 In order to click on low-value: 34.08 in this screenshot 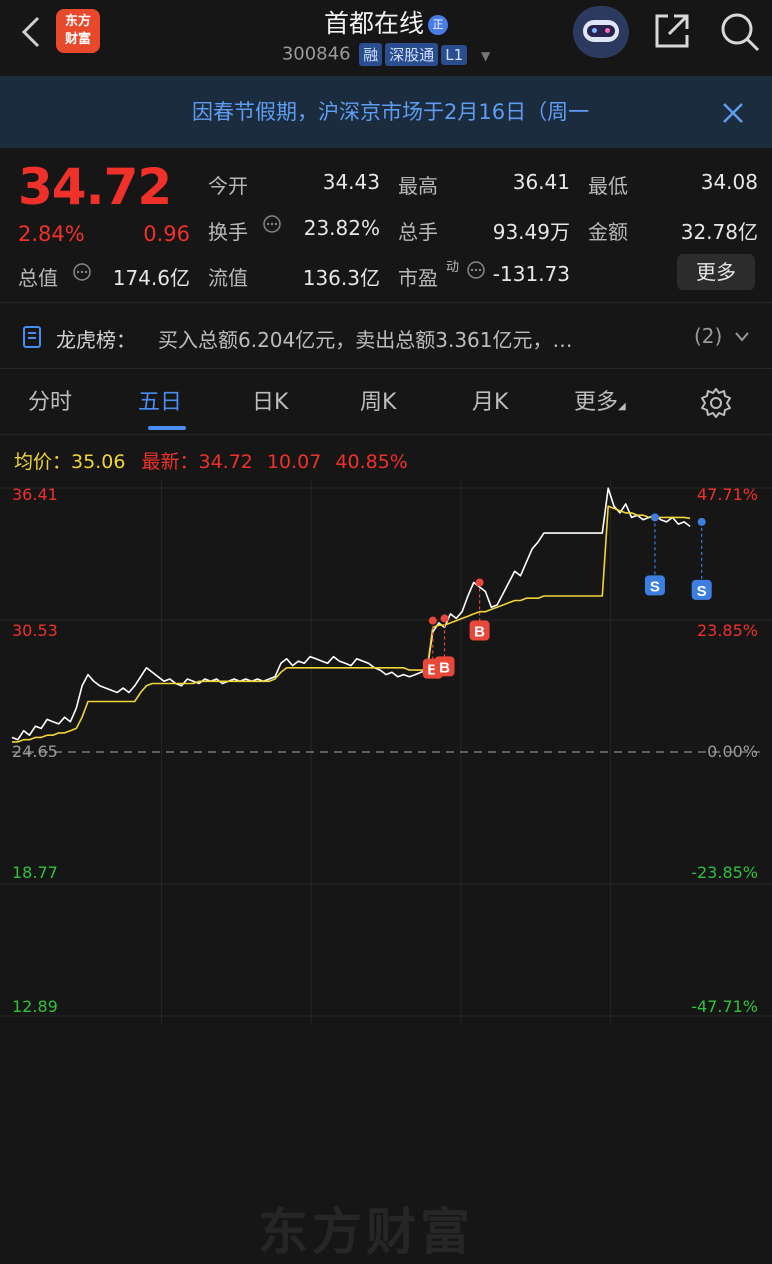, I will do `click(729, 182)`.